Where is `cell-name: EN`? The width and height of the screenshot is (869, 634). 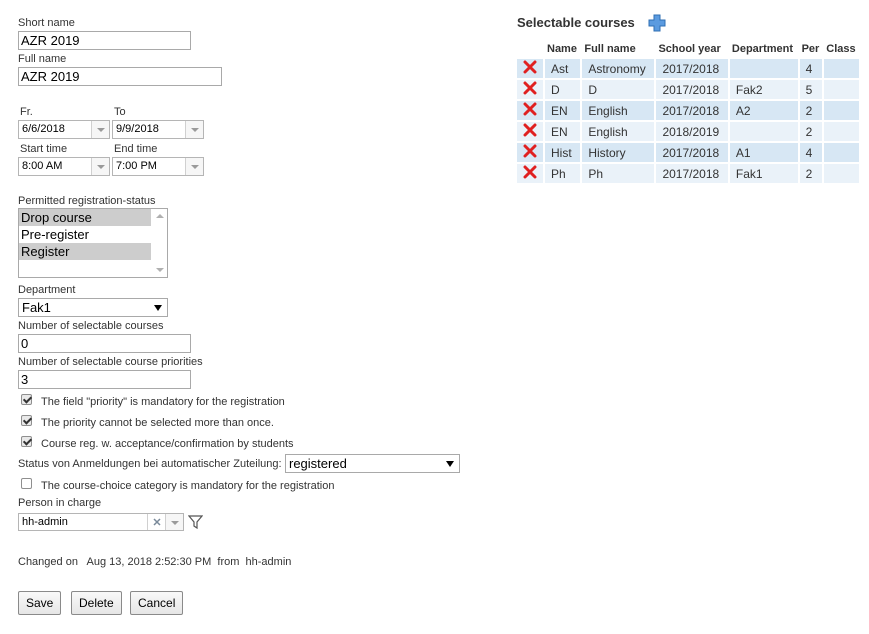
cell-name: EN is located at coordinates (563, 111).